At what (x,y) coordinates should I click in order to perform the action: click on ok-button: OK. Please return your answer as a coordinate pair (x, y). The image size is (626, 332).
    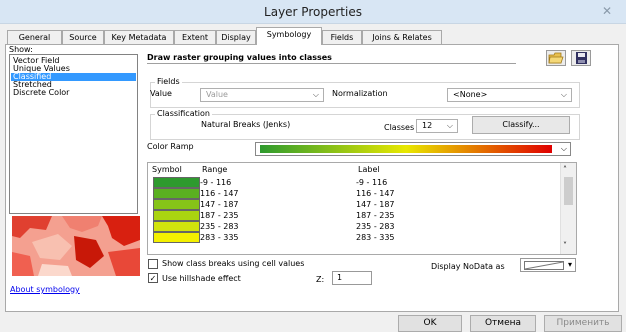
    Looking at the image, I should click on (430, 323).